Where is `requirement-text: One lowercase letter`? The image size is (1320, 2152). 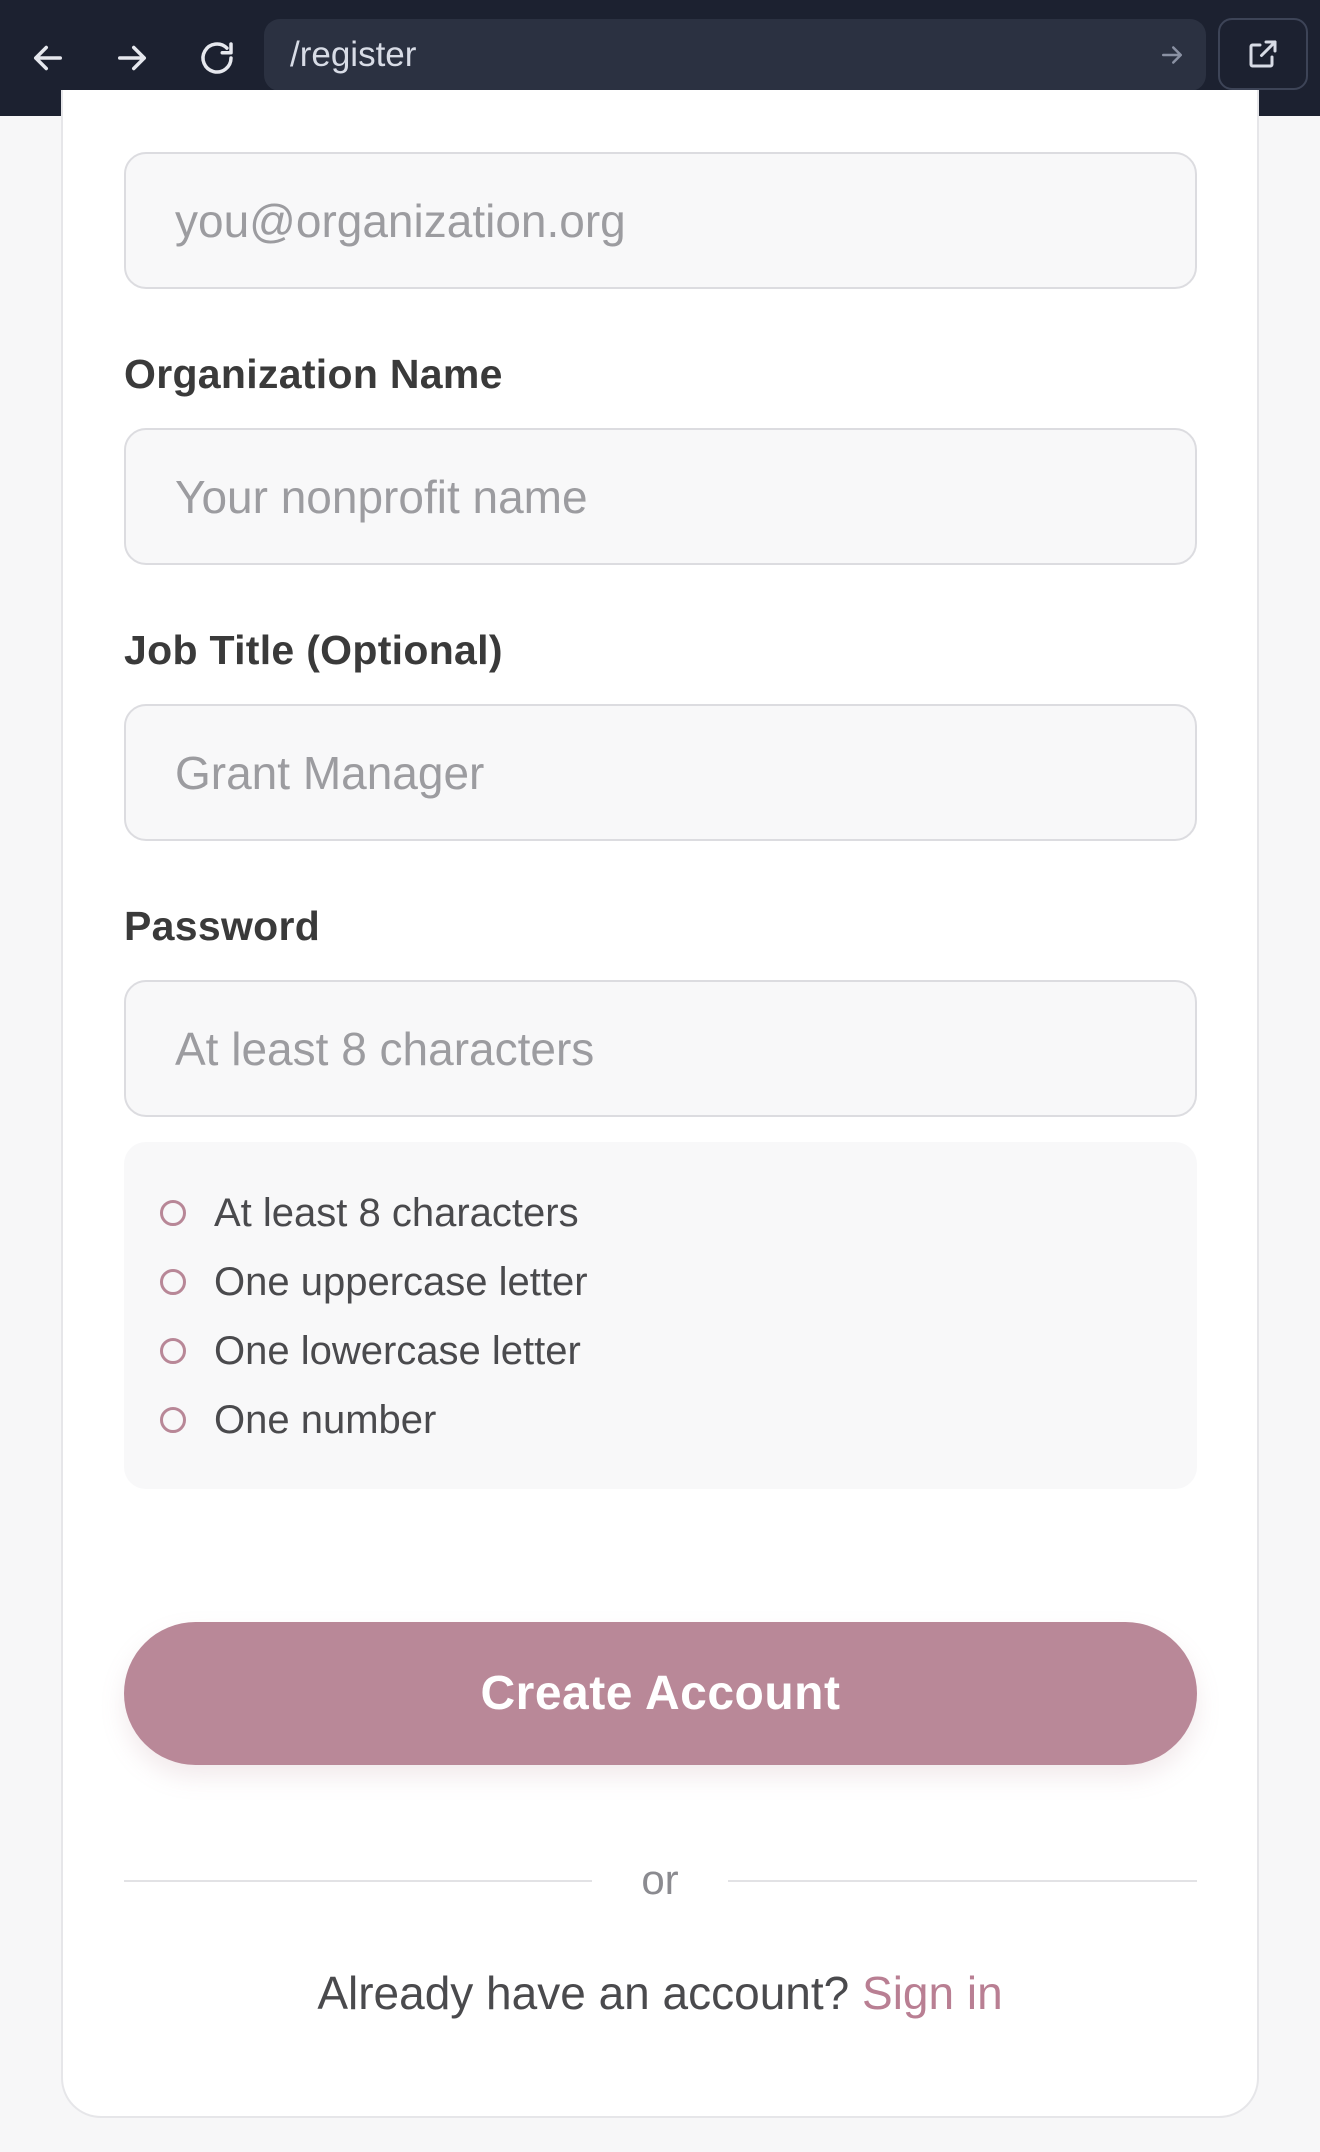
requirement-text: One lowercase letter is located at coordinates (397, 1350).